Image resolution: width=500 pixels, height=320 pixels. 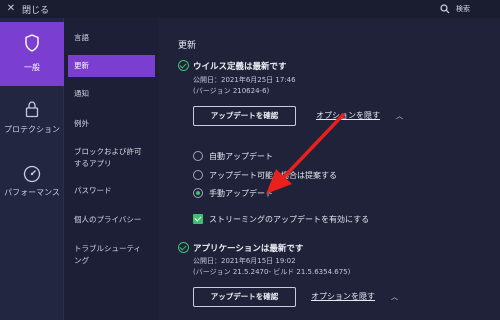 I want to click on subnav-item-troubleshooting: トラブルシューティ ング, so click(x=111, y=255).